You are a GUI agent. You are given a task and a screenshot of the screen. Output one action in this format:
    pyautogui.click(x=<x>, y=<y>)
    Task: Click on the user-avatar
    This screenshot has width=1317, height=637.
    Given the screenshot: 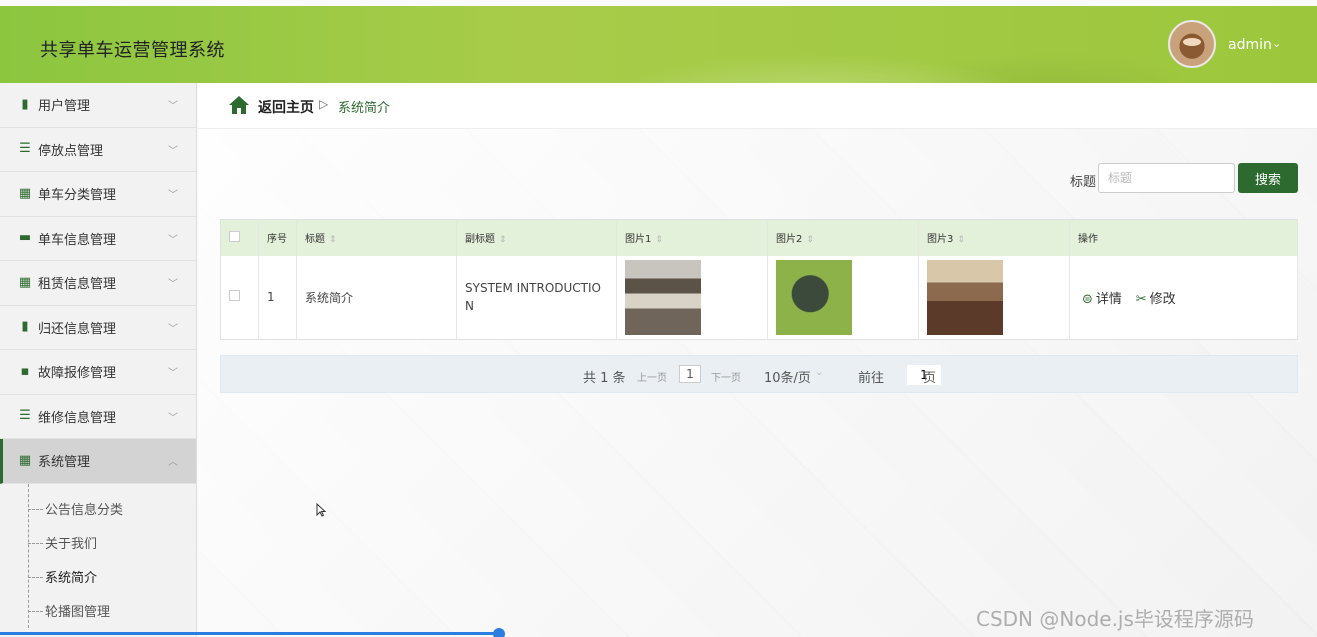 What is the action you would take?
    pyautogui.click(x=1192, y=44)
    